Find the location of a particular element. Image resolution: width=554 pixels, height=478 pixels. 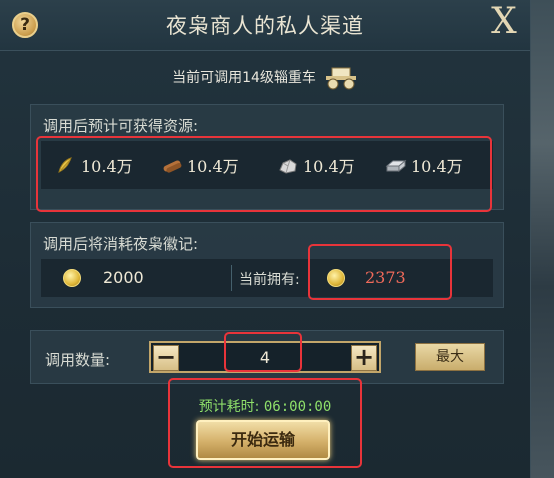

wagon-icon is located at coordinates (340, 78).